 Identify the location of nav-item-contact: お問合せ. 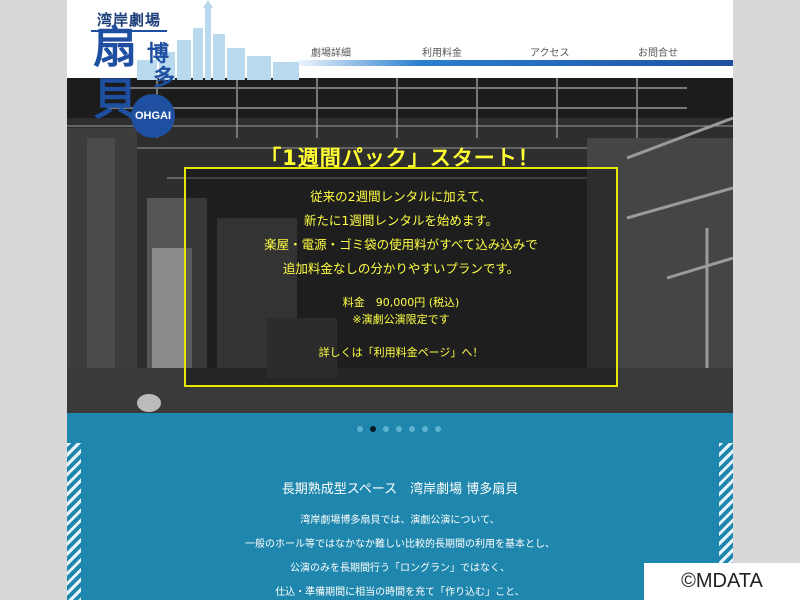
(658, 51).